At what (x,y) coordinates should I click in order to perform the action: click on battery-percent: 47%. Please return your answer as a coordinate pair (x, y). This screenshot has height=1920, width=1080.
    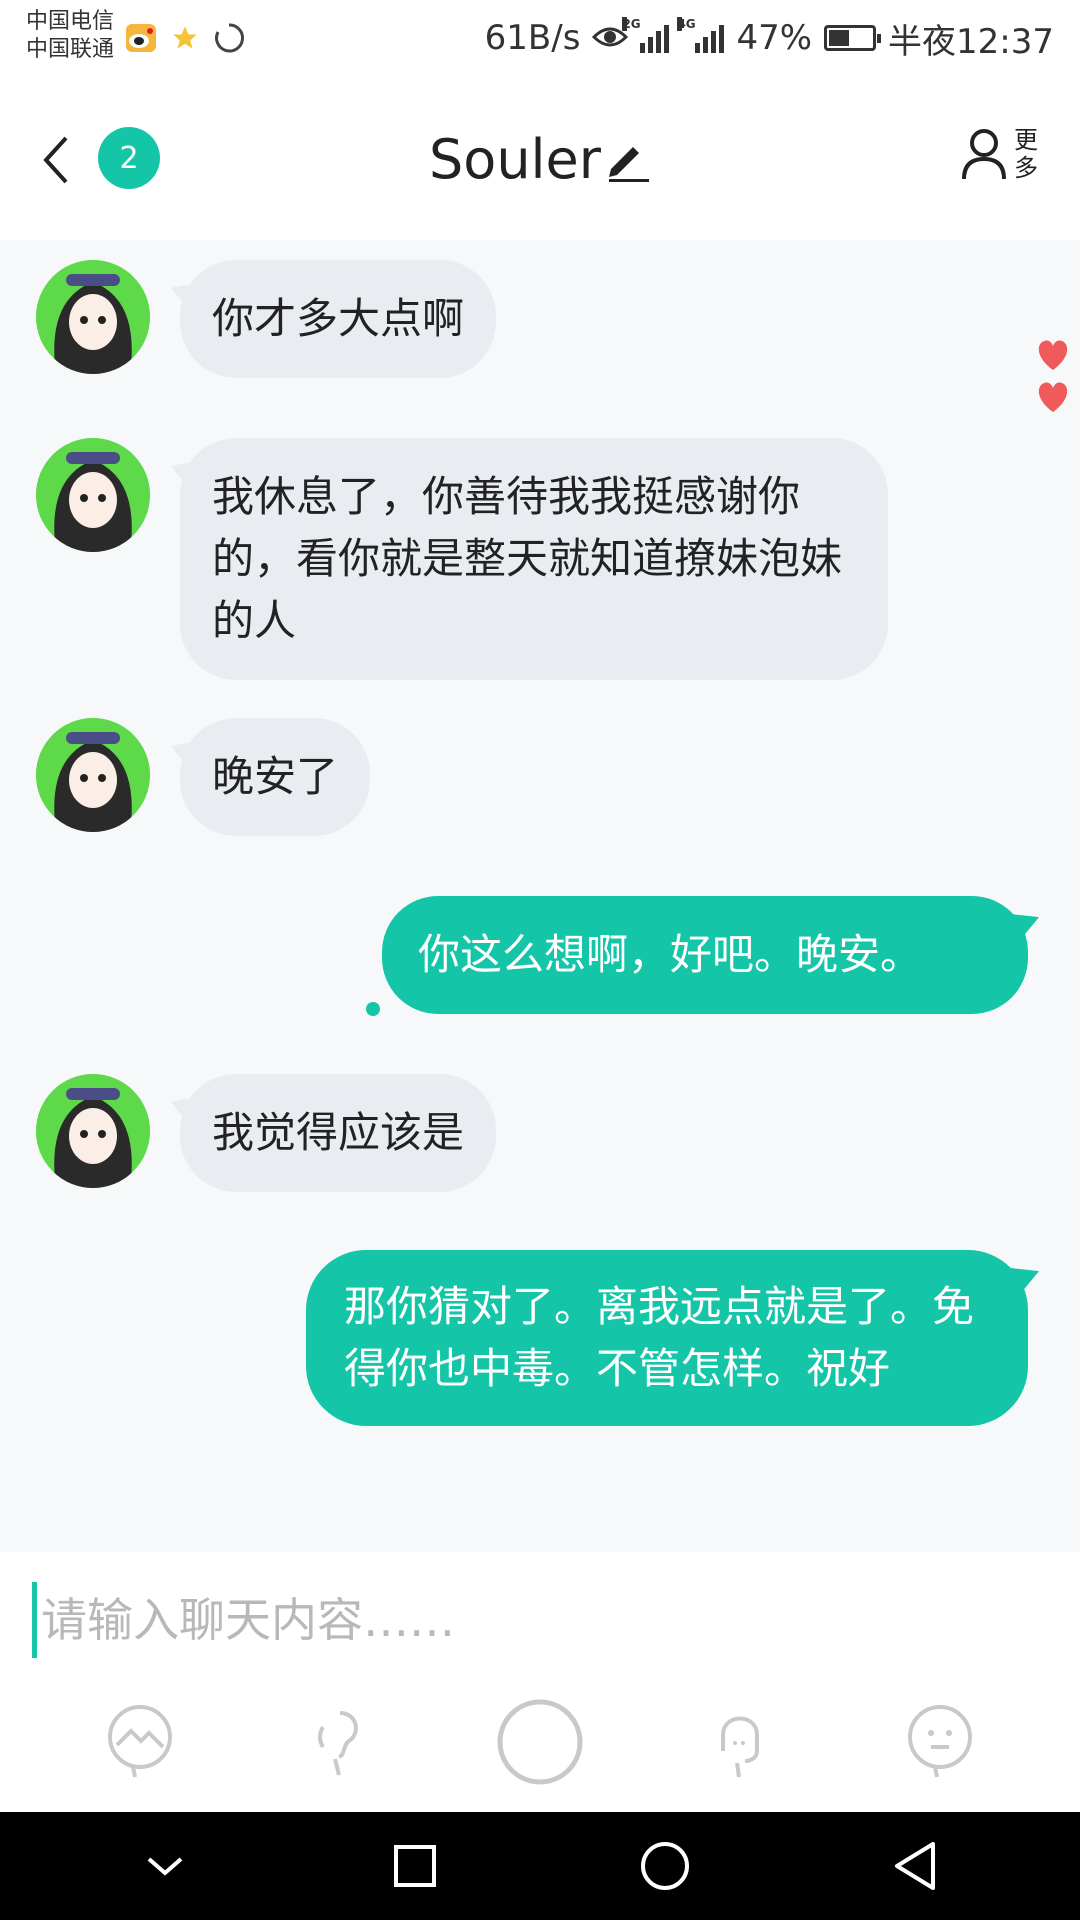
    Looking at the image, I should click on (774, 38).